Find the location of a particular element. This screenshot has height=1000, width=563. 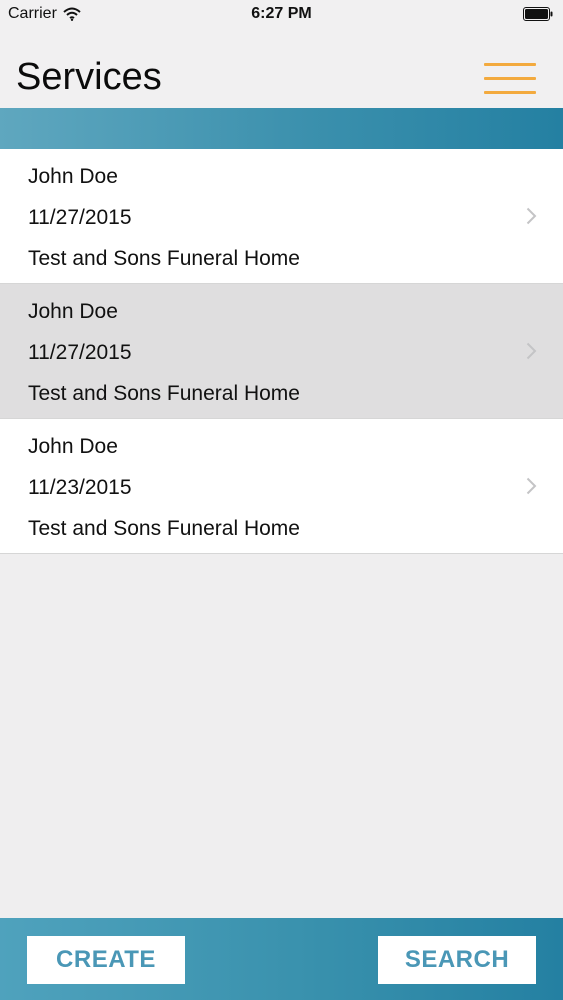

service-date: 11/23/2015 is located at coordinates (80, 487).